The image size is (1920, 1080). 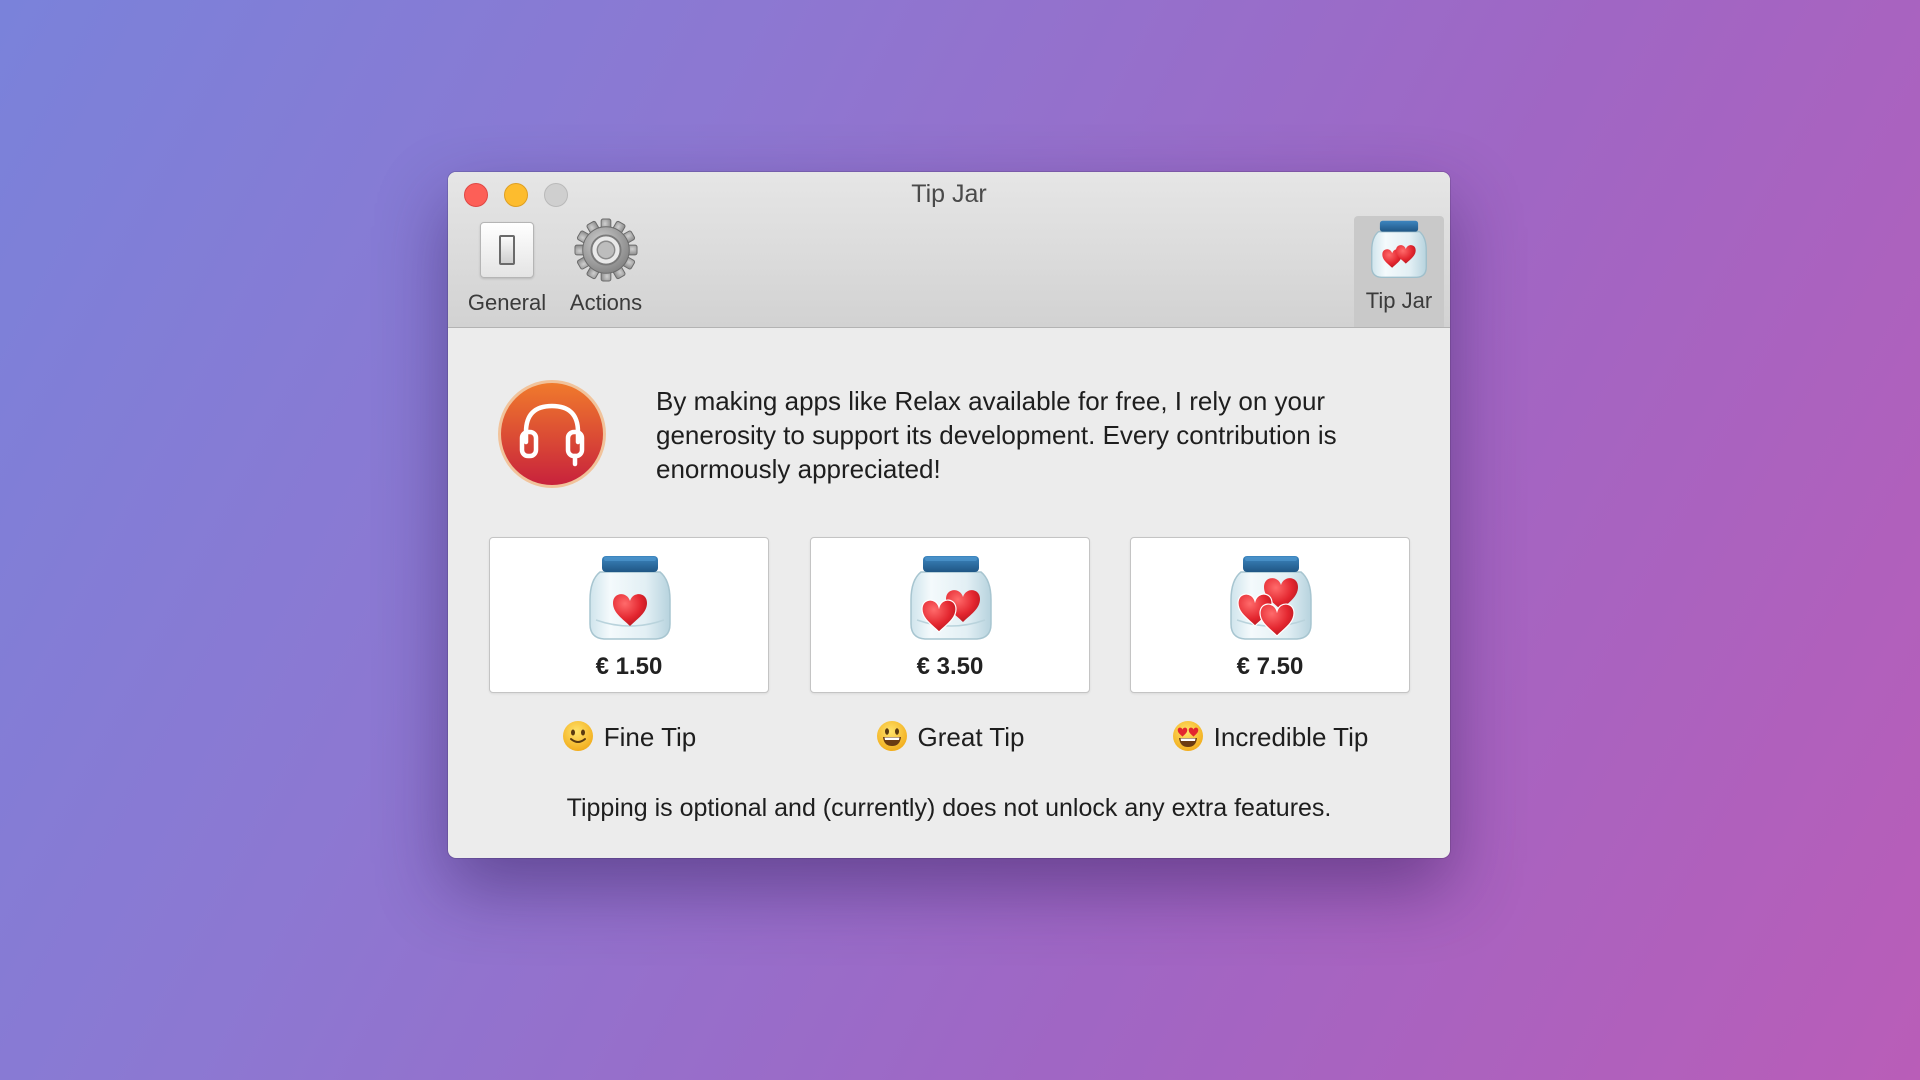 What do you see at coordinates (950, 666) in the screenshot?
I see `tip-price: € 3.50` at bounding box center [950, 666].